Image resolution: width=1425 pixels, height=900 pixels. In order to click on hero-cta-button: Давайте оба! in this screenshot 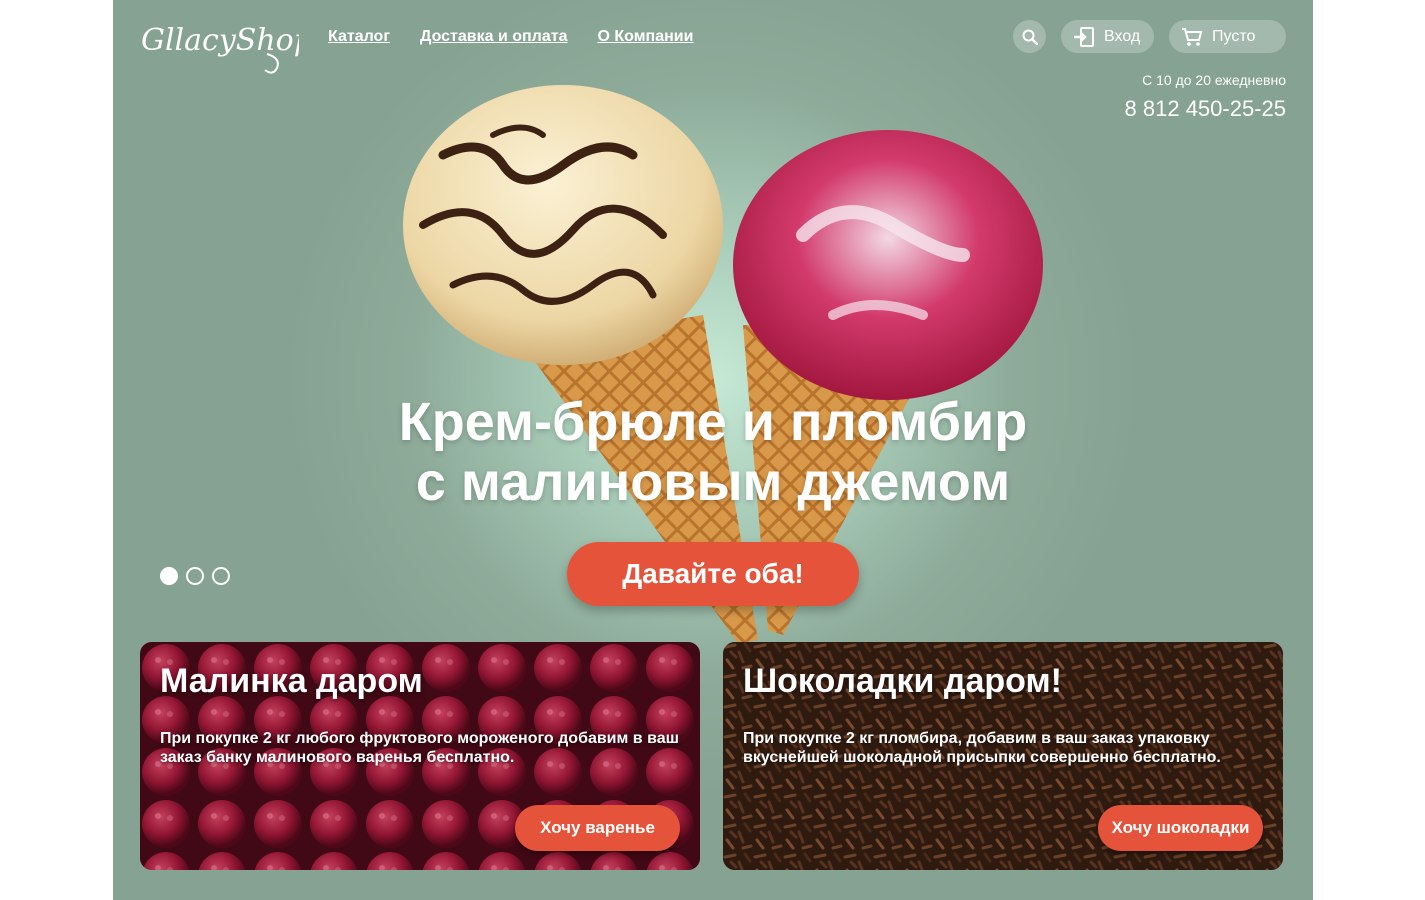, I will do `click(713, 574)`.